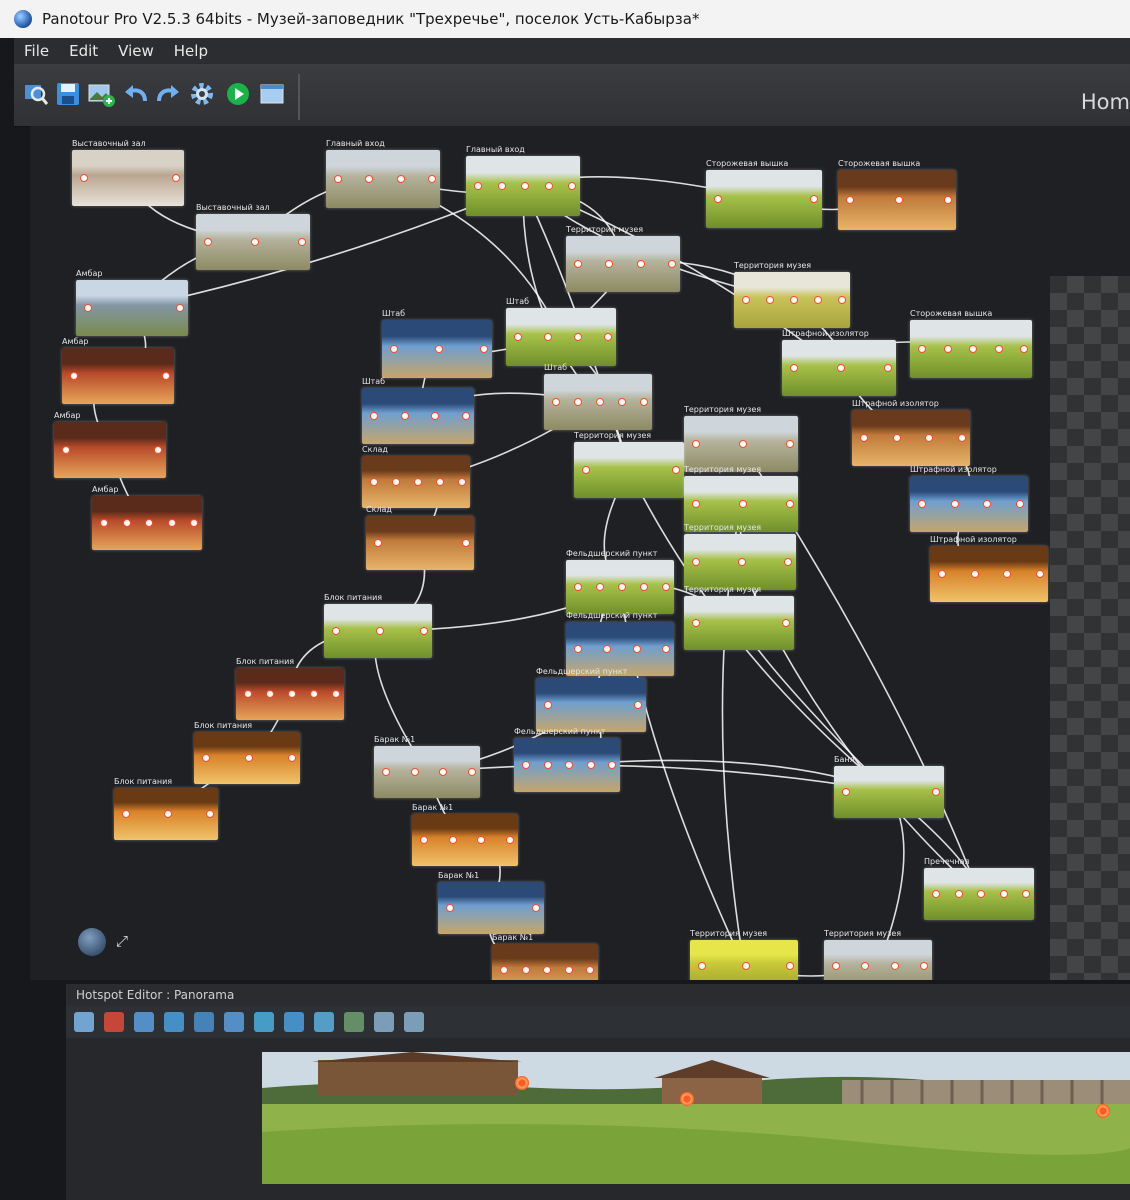  Describe the element at coordinates (416, 476) in the screenshot. I see `panorama-node: Склад` at that location.